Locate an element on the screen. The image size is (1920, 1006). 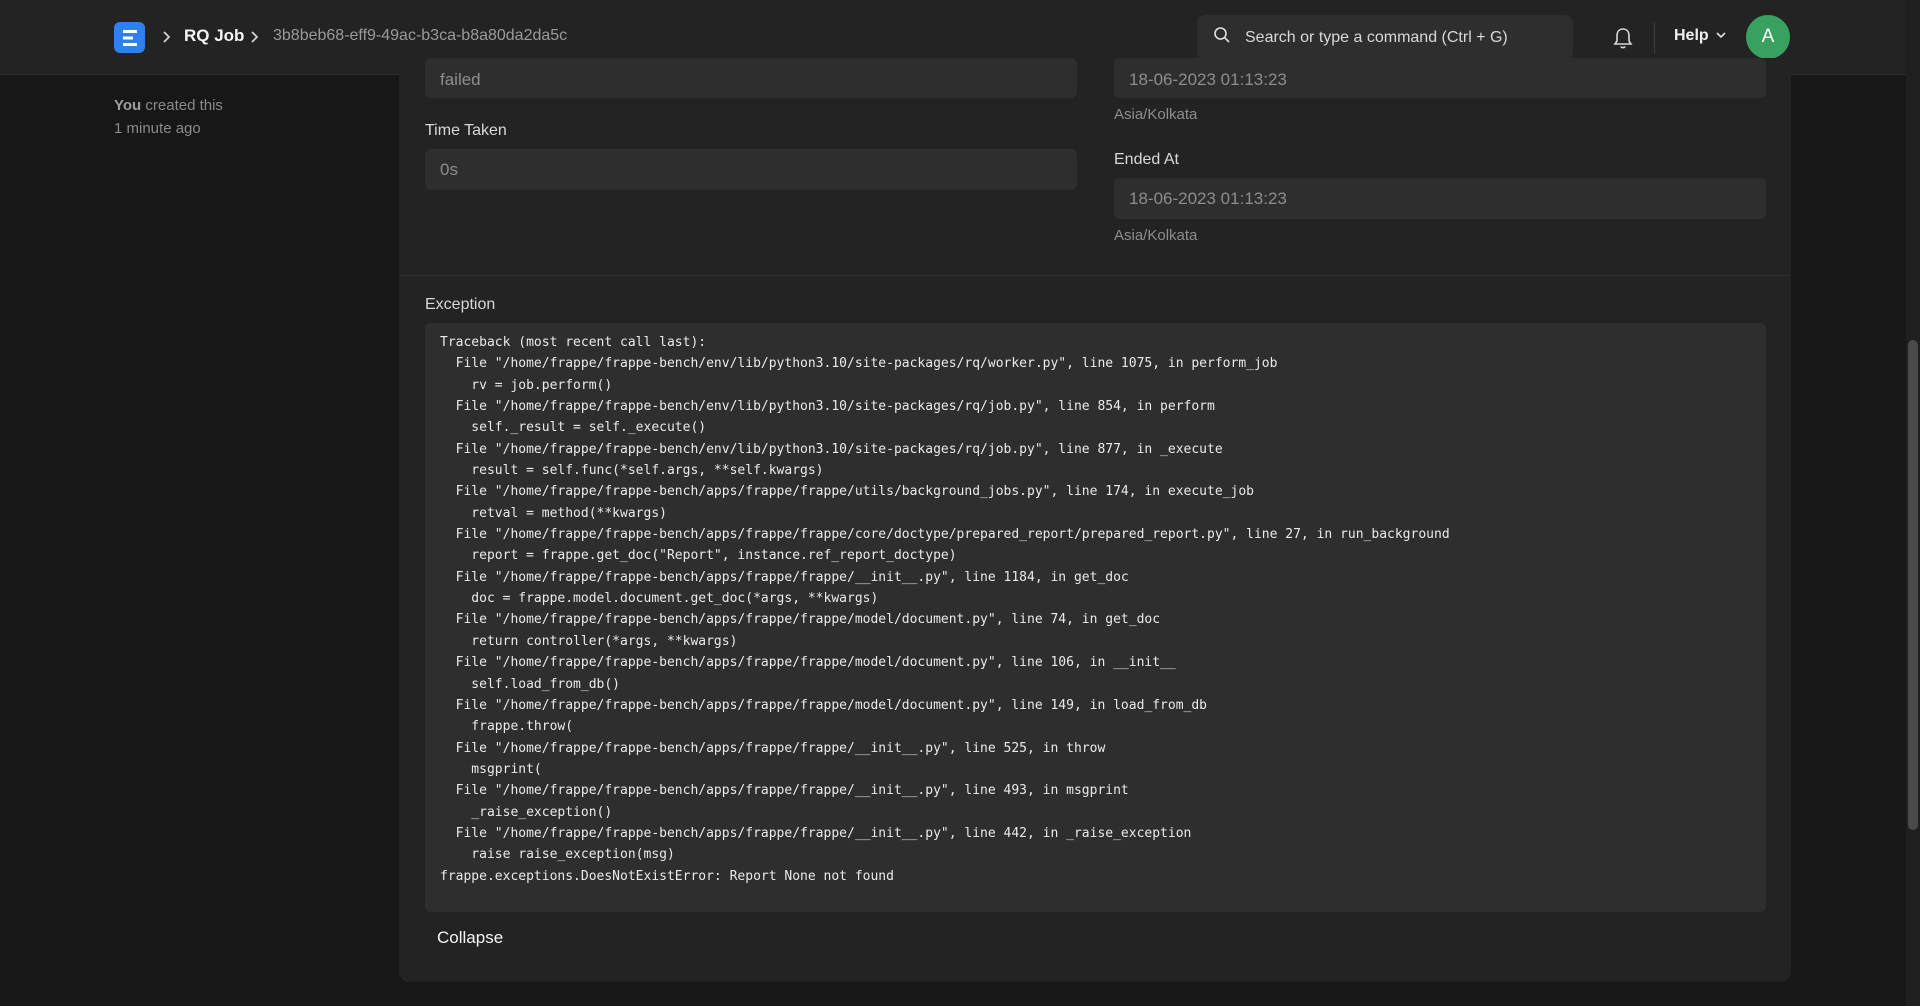
bell-icon is located at coordinates (1623, 40).